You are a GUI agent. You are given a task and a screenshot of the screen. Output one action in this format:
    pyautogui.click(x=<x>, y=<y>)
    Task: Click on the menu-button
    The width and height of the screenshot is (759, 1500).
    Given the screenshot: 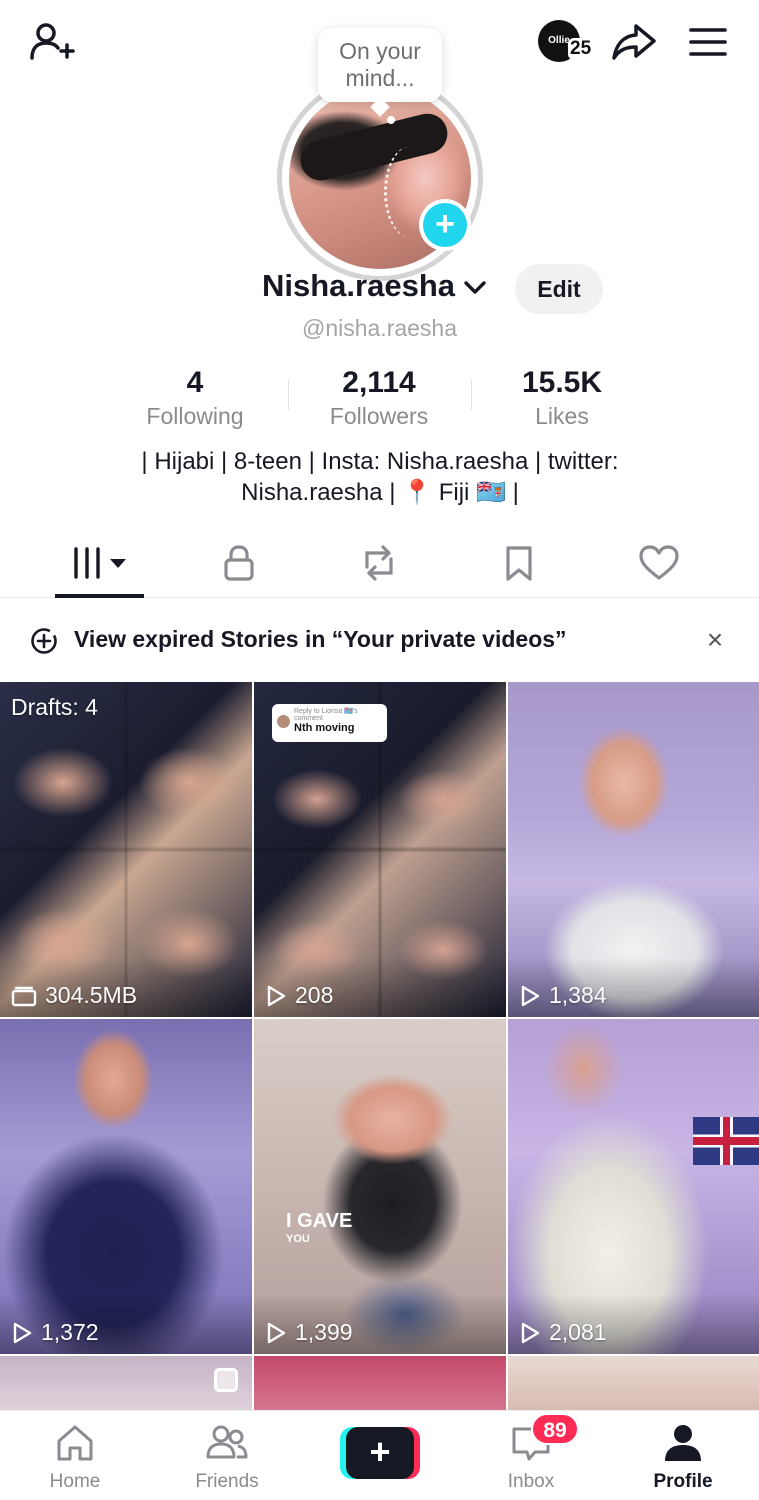 What is the action you would take?
    pyautogui.click(x=708, y=42)
    